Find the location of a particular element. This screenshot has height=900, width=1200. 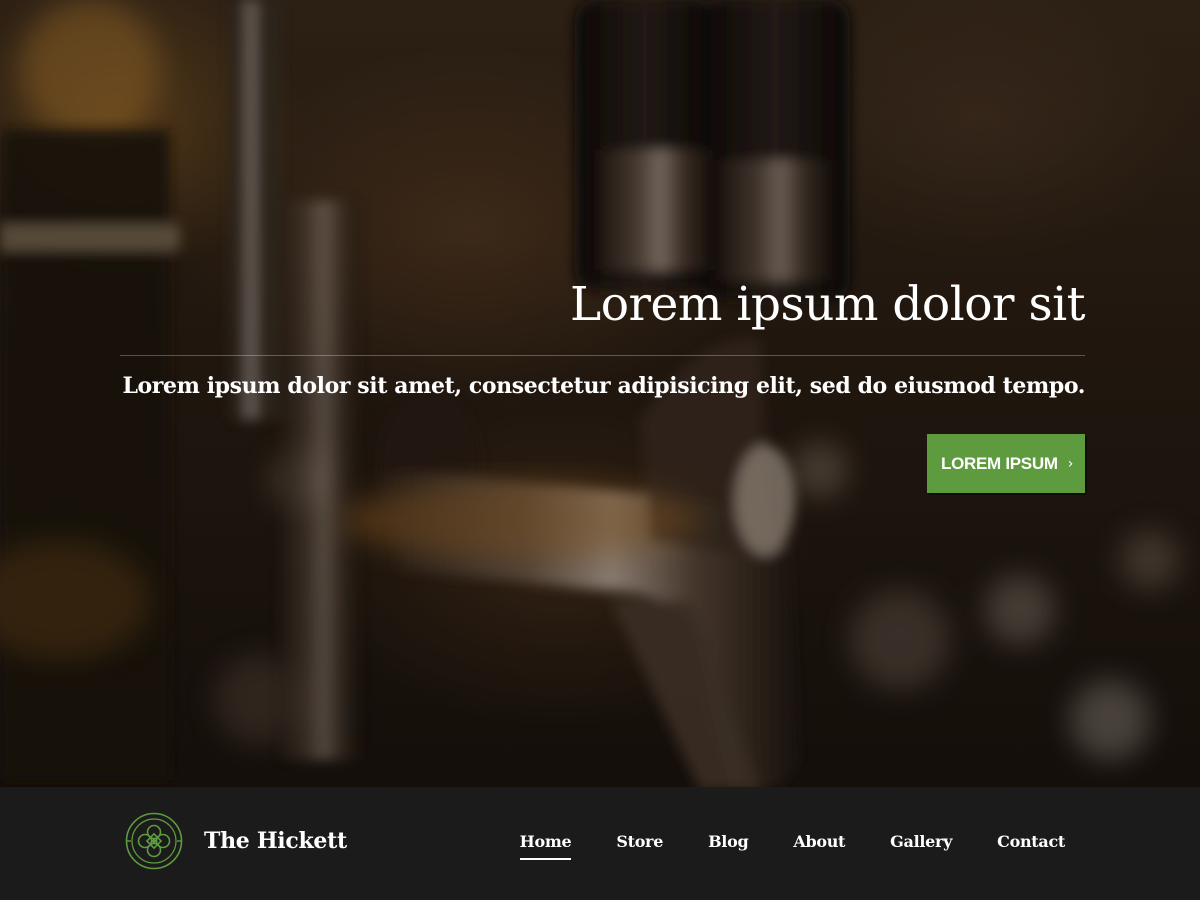

nav-link-home: Home is located at coordinates (545, 845).